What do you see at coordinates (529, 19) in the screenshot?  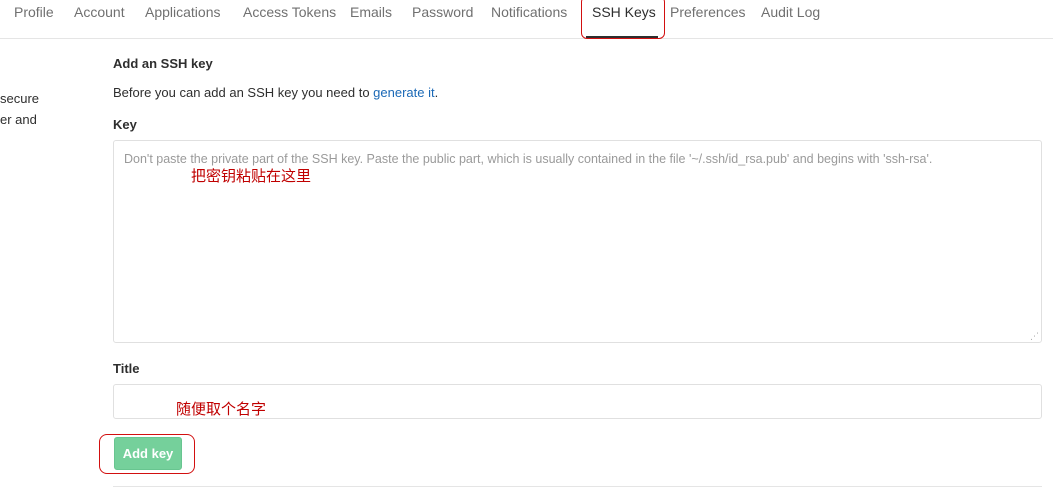 I see `nav-tab-notifications: Notifications` at bounding box center [529, 19].